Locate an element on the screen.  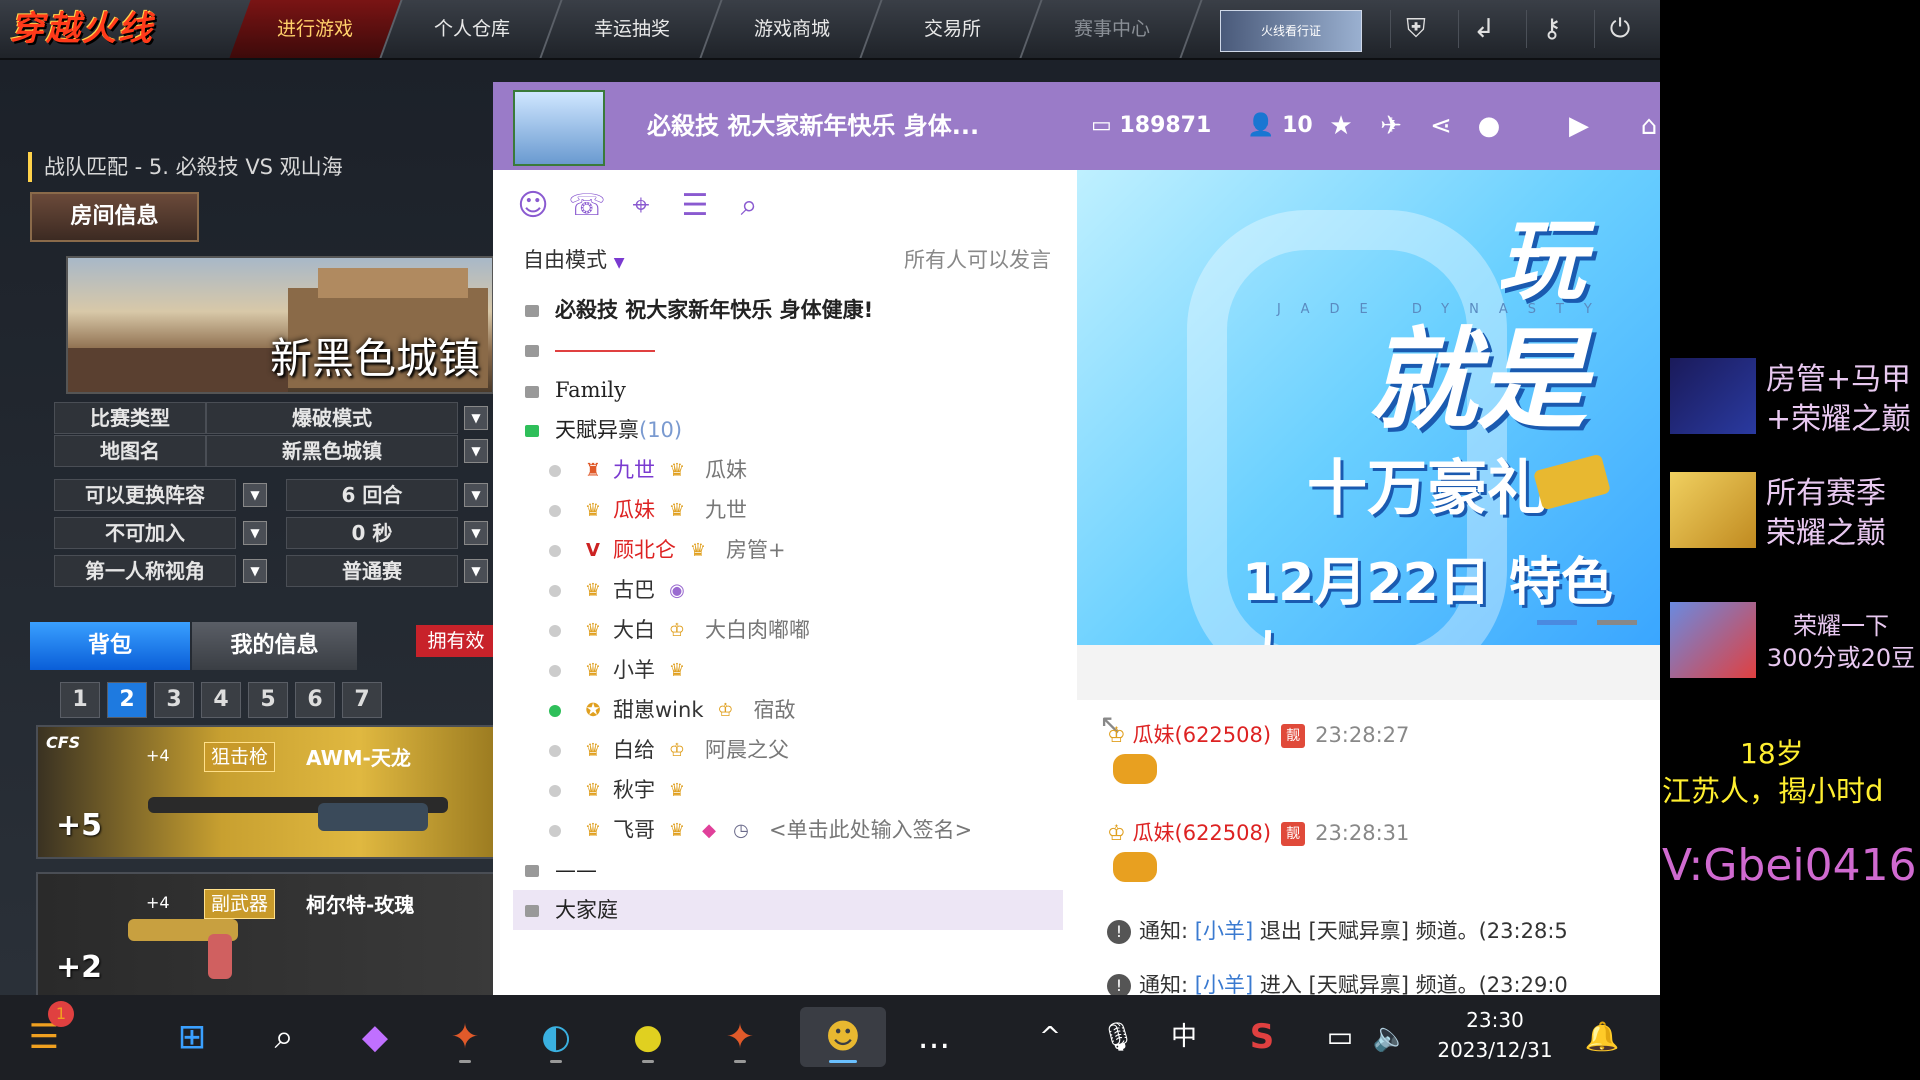
page-button-1: 1 is located at coordinates (80, 700).